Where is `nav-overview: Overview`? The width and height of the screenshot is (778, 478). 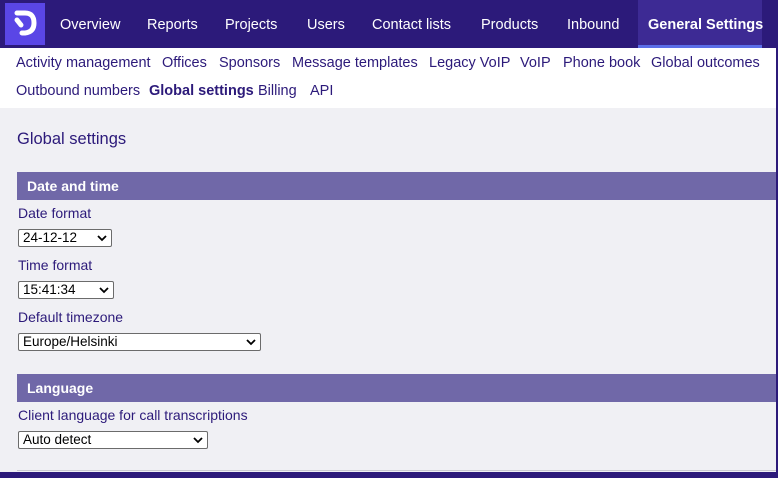
nav-overview: Overview is located at coordinates (90, 24).